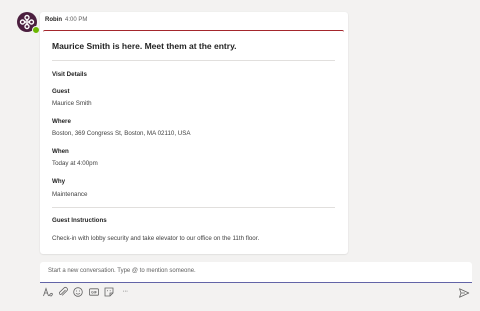 This screenshot has height=311, width=480. Describe the element at coordinates (69, 74) in the screenshot. I see `visit-details-heading: Visit Details` at that location.